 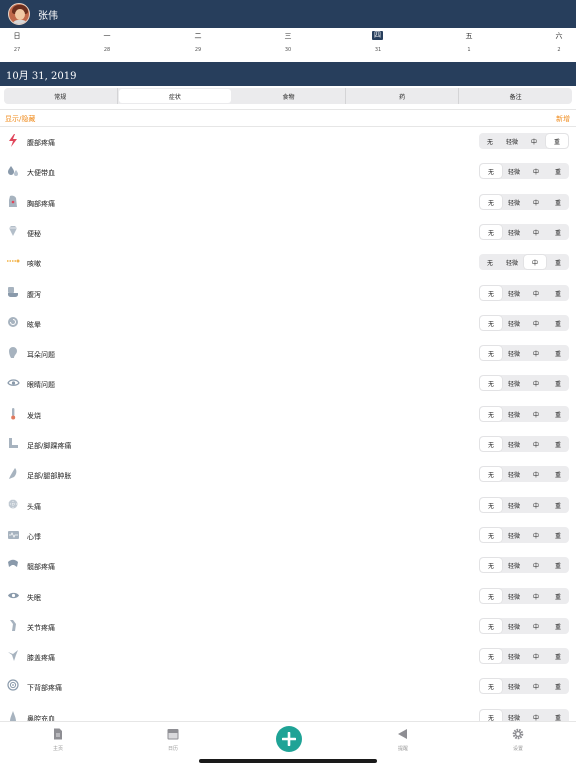 I want to click on tab-general: 常规, so click(x=61, y=96).